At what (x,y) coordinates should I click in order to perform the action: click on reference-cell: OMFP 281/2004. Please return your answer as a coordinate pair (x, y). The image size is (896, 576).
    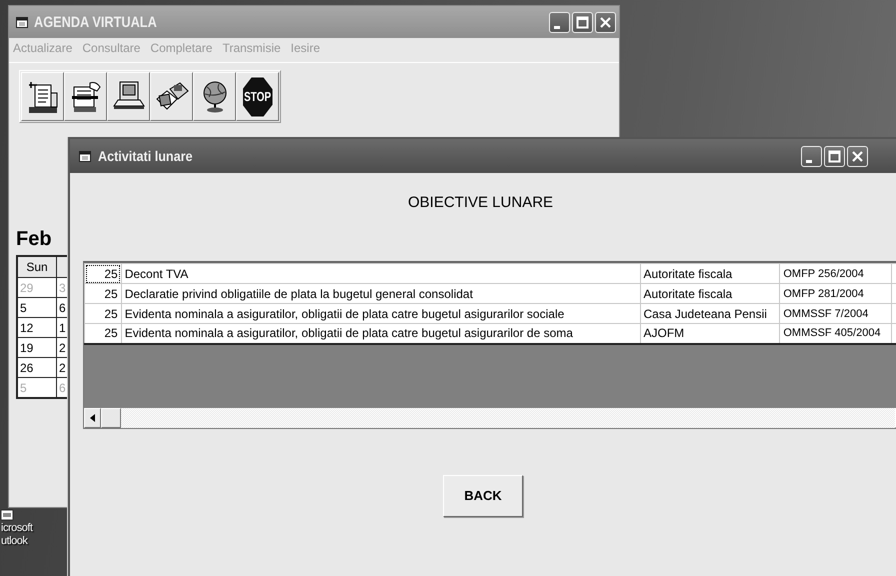
    Looking at the image, I should click on (836, 294).